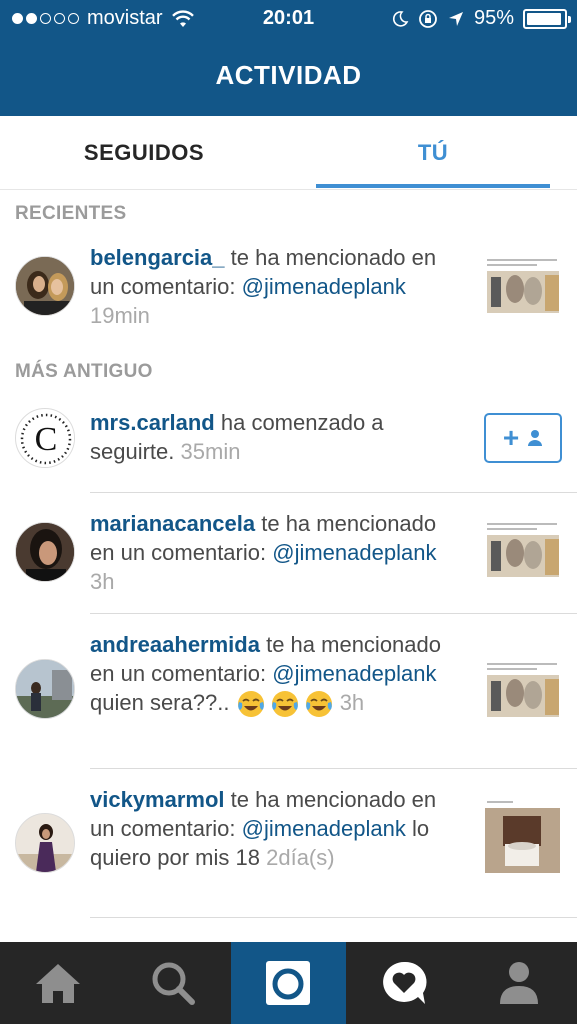 This screenshot has width=577, height=1024. Describe the element at coordinates (333, 917) in the screenshot. I see `divider` at that location.